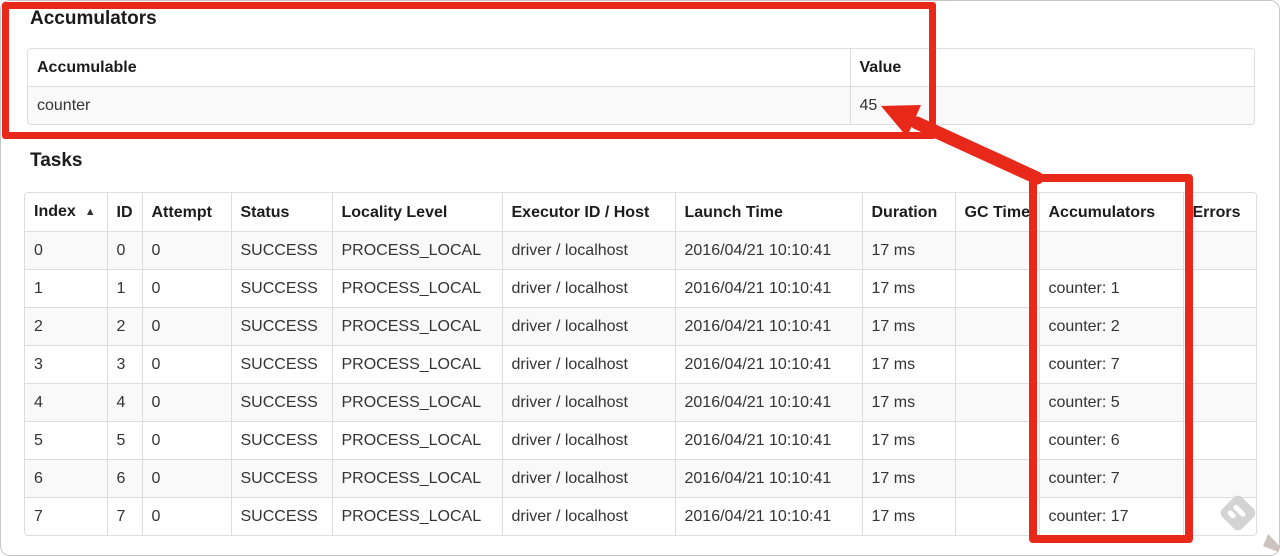 This screenshot has height=556, width=1280. I want to click on accumulators-table-grid: Accumulable Value counter 45, so click(641, 86).